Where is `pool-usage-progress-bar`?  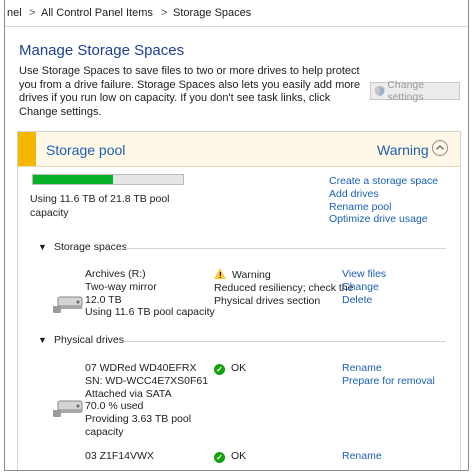
pool-usage-progress-bar is located at coordinates (108, 179).